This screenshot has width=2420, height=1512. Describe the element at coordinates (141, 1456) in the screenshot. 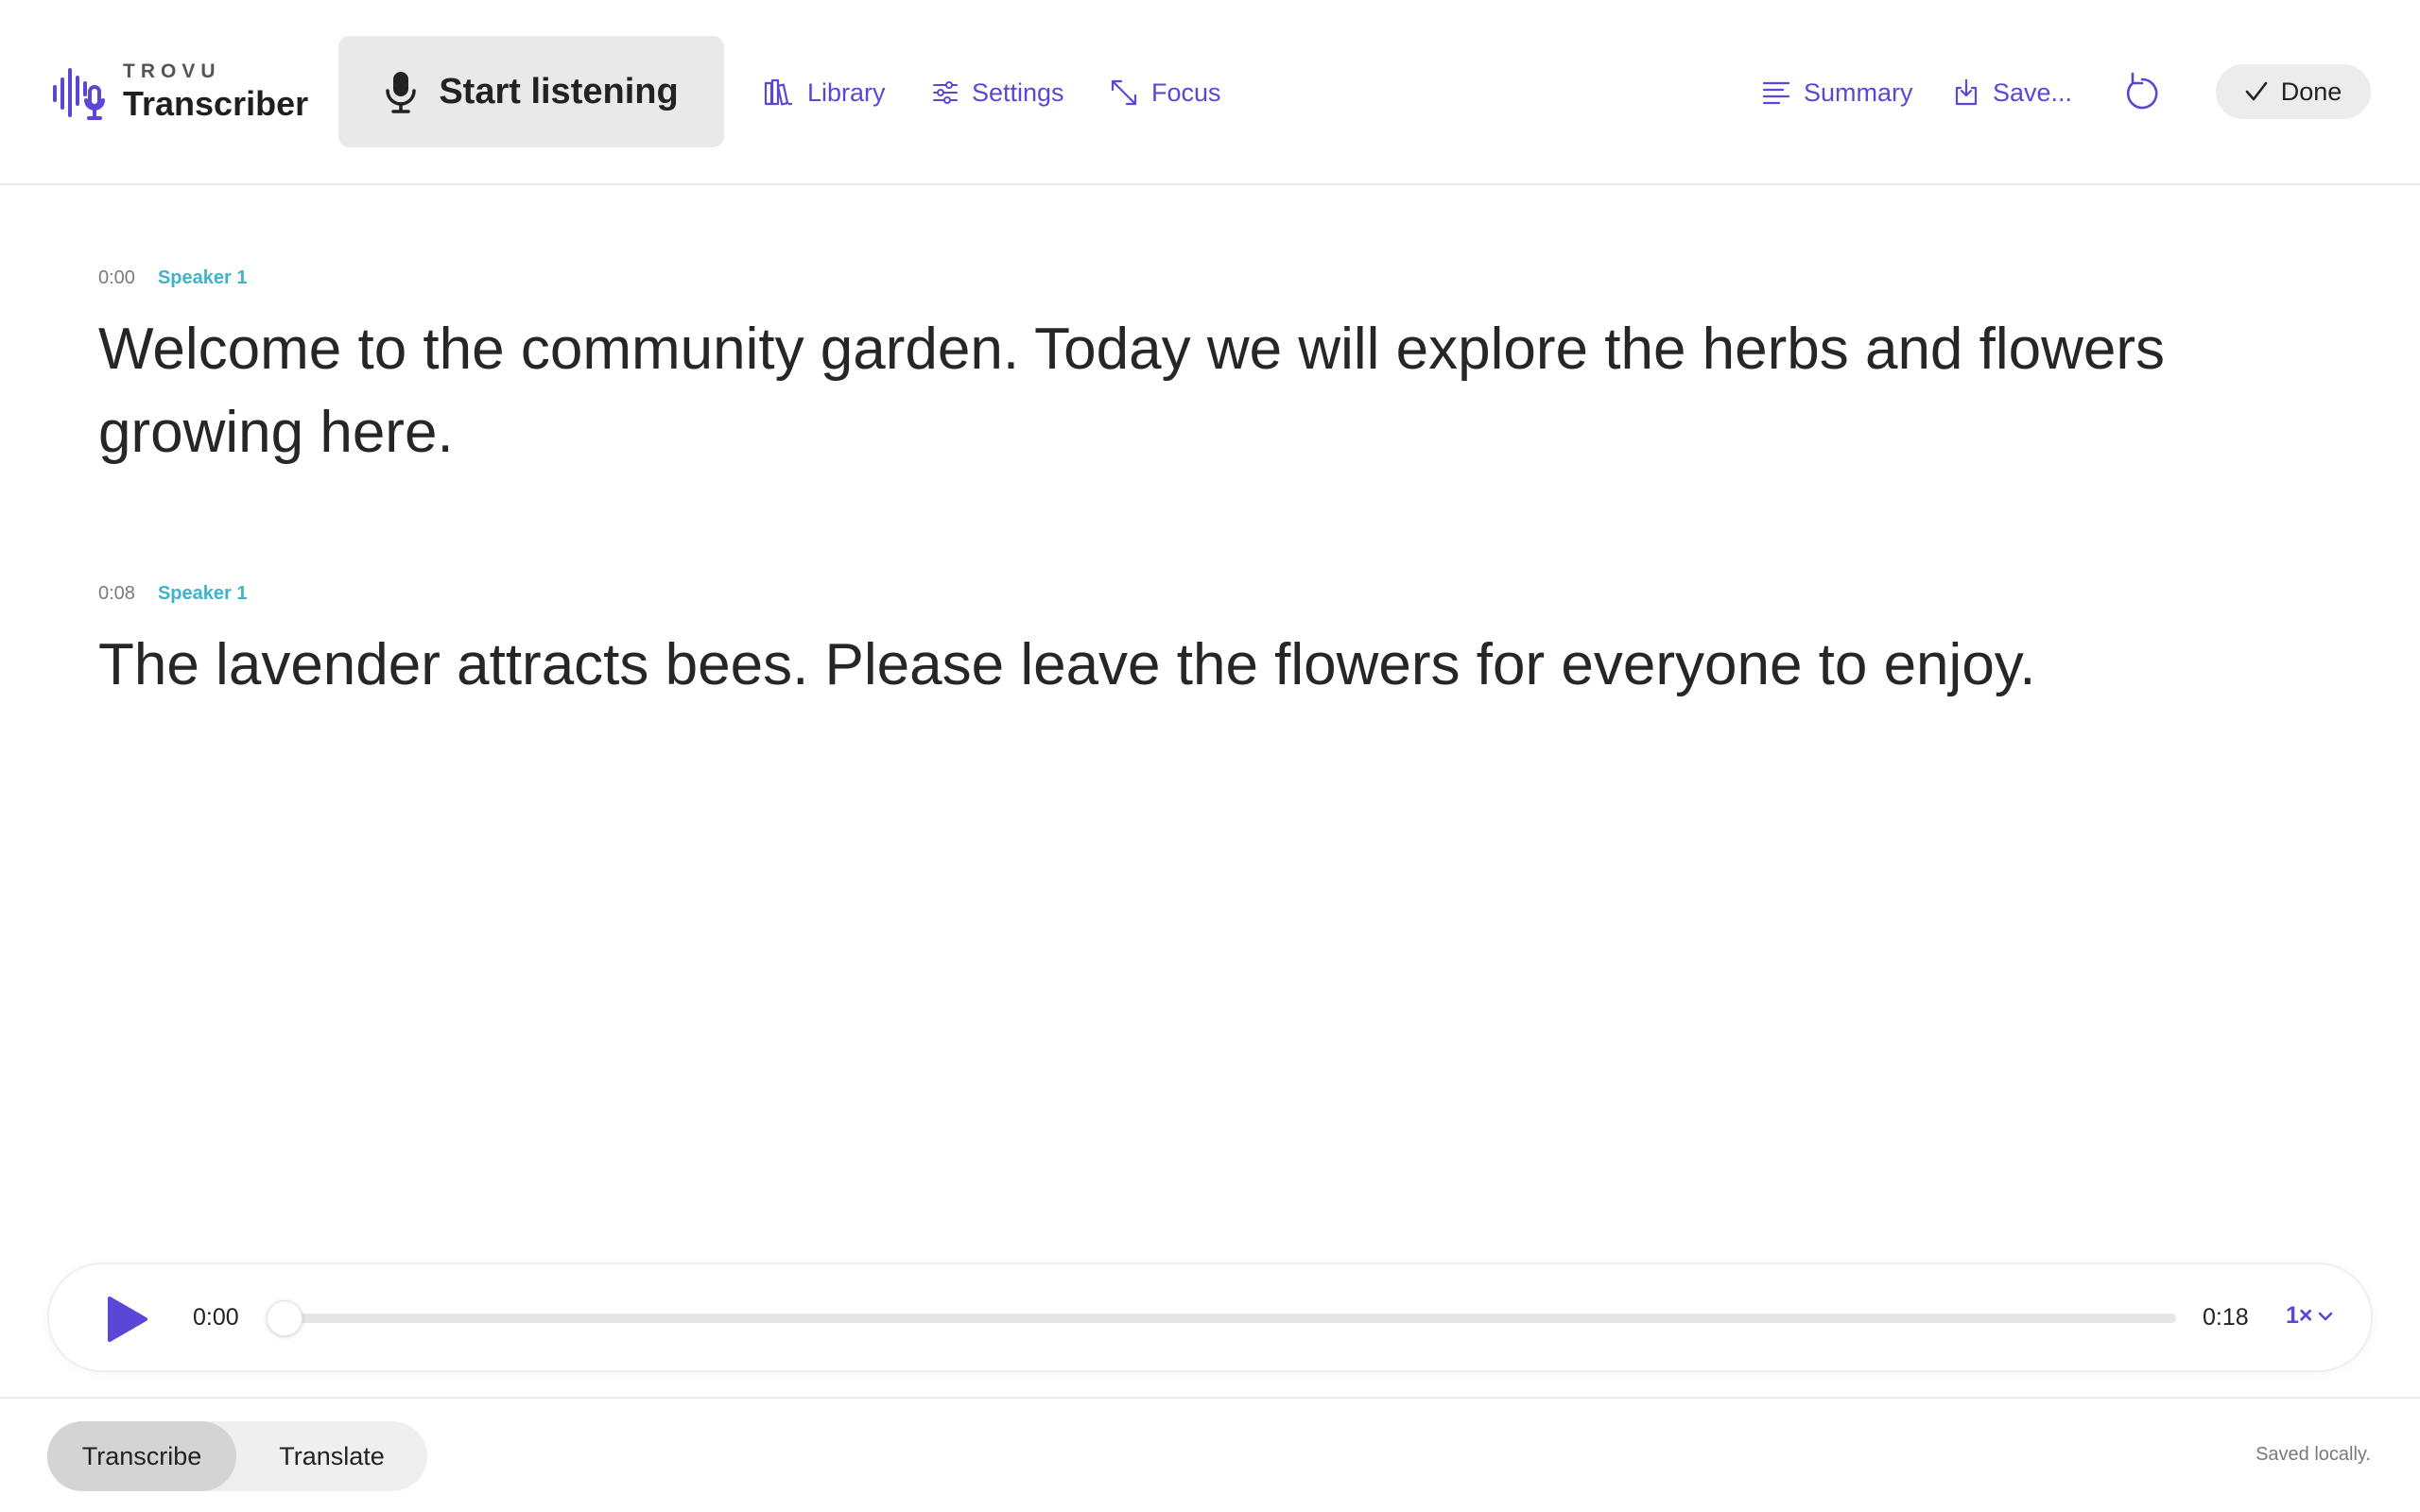

I see `transcribe-tab: Transcribe` at that location.